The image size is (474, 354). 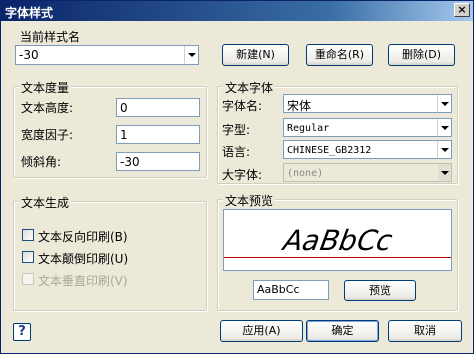 I want to click on text-metrics-title: 文本度量, so click(x=45, y=87).